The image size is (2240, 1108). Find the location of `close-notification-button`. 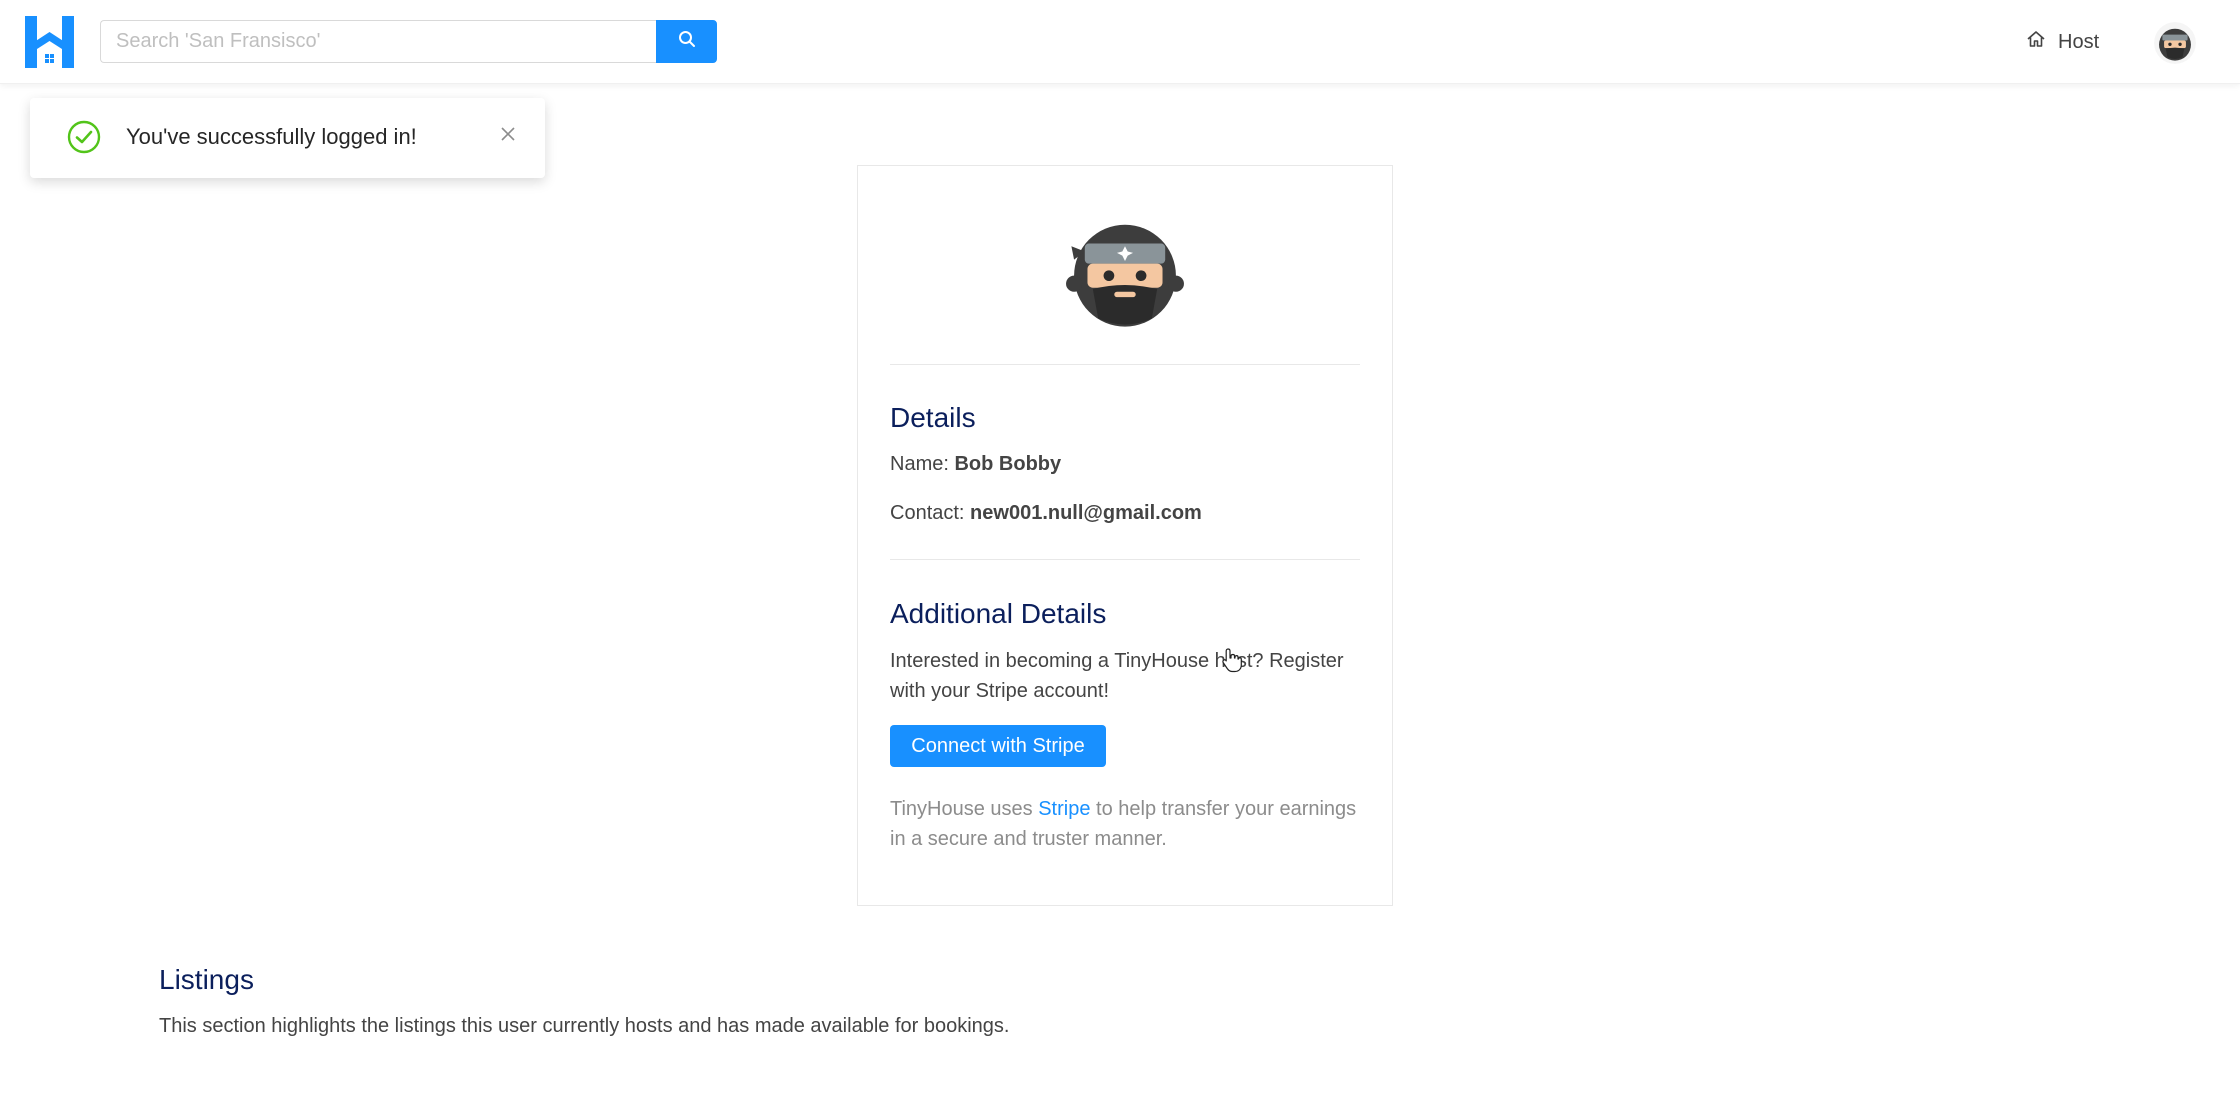

close-notification-button is located at coordinates (508, 136).